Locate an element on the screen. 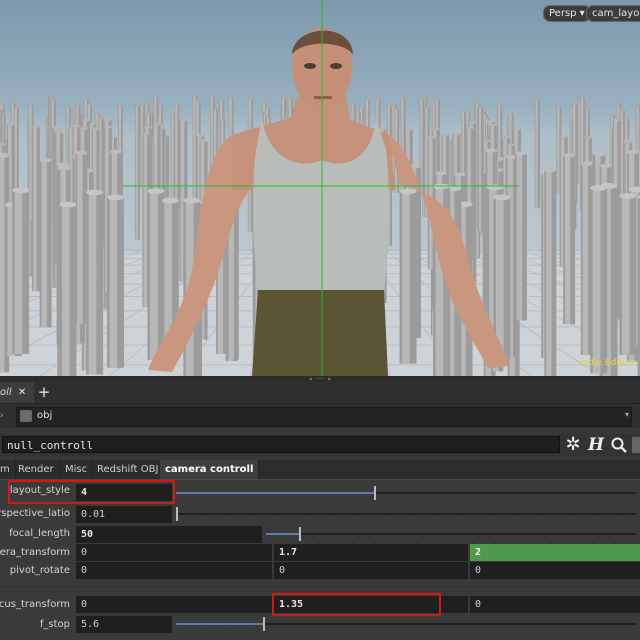 This screenshot has height=640, width=640. add-tab-button: + is located at coordinates (44, 392).